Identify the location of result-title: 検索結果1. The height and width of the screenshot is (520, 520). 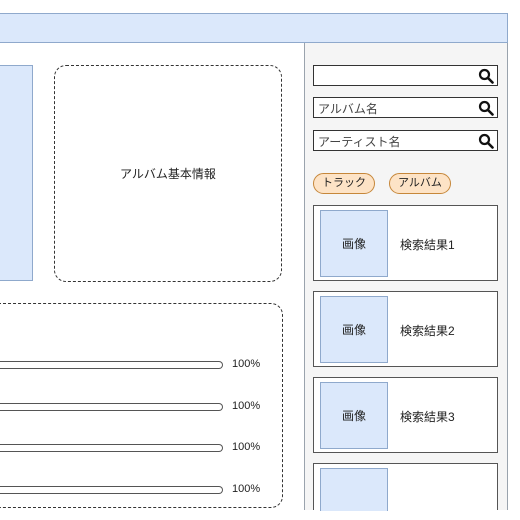
(427, 245).